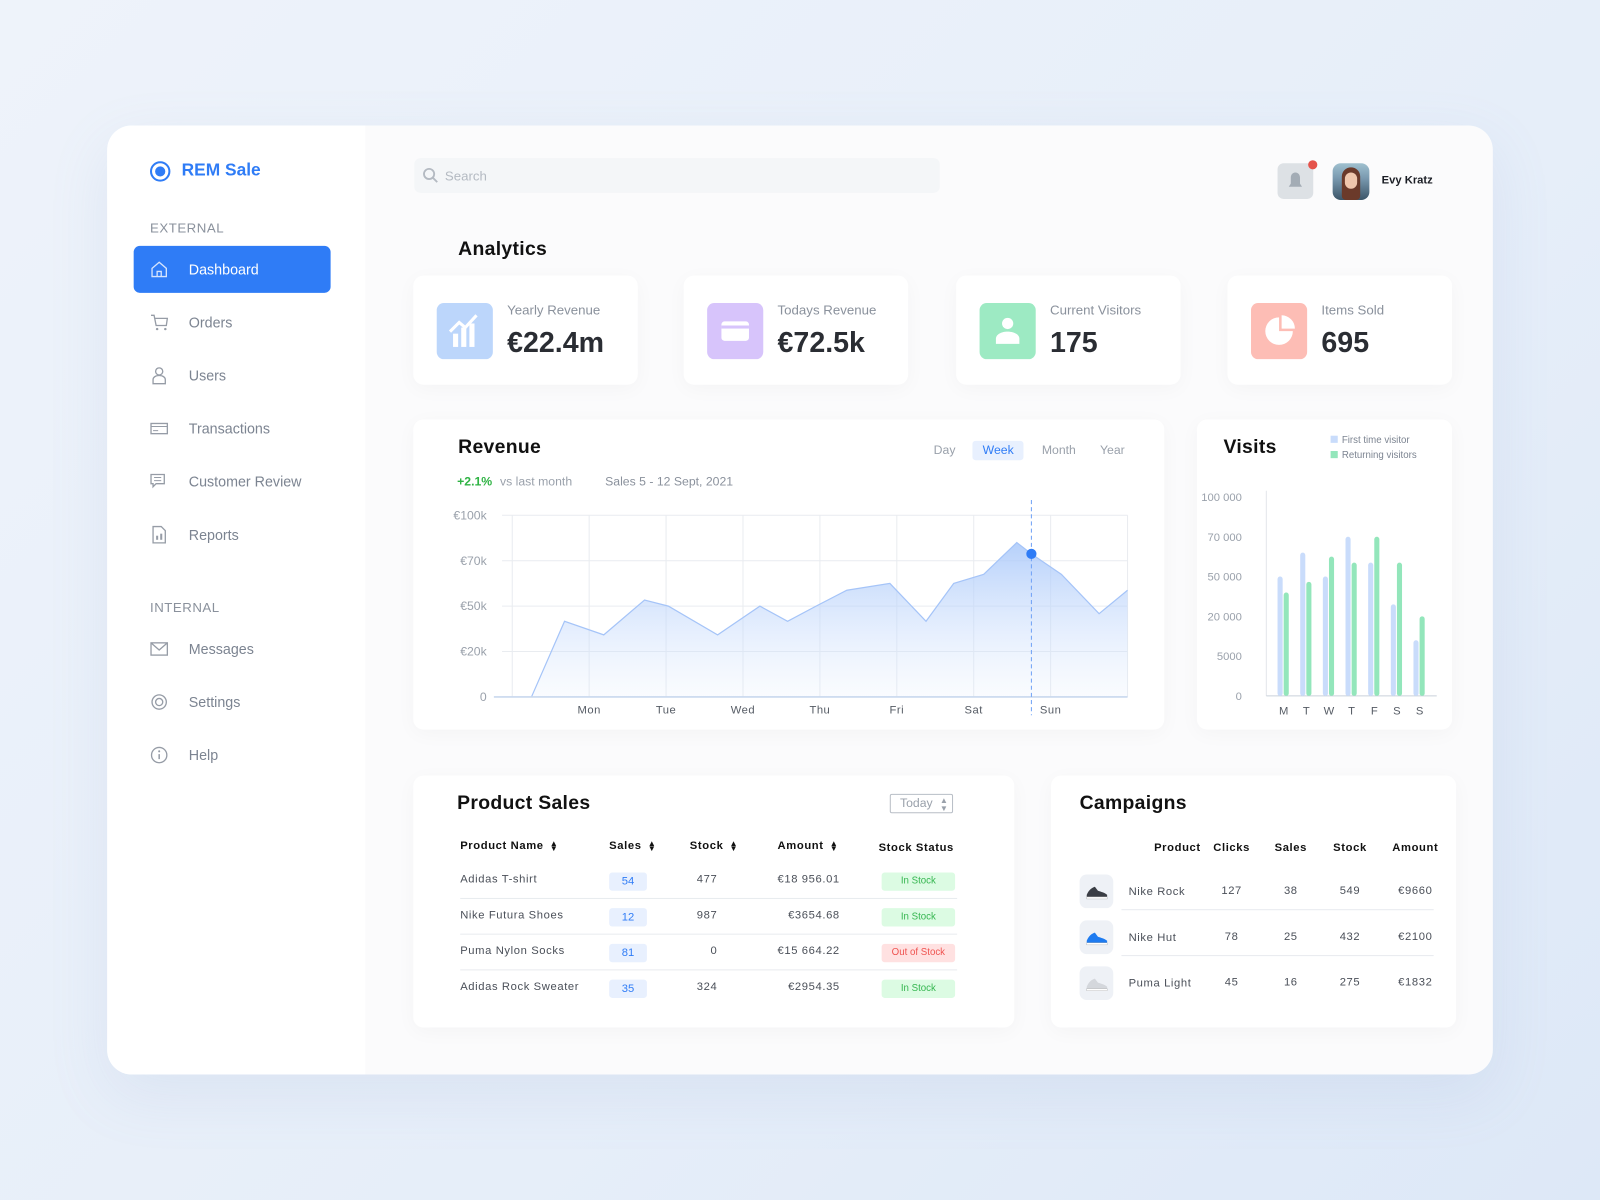  Describe the element at coordinates (1350, 982) in the screenshot. I see `campaign-stock: 275` at that location.